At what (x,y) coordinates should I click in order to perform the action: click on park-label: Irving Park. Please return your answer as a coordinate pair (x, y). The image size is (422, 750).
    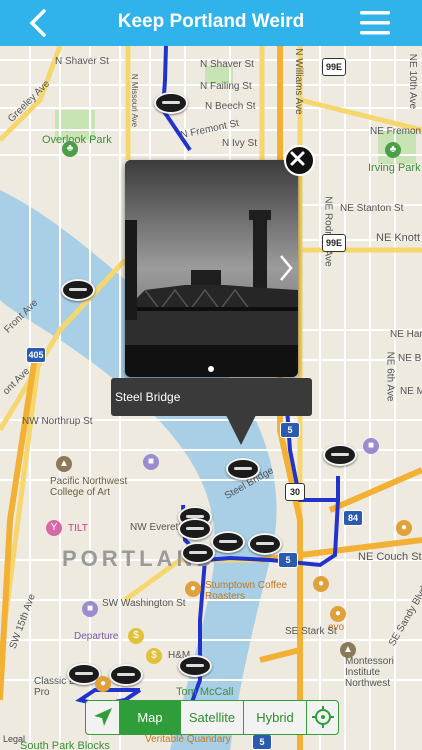
    Looking at the image, I should click on (394, 168).